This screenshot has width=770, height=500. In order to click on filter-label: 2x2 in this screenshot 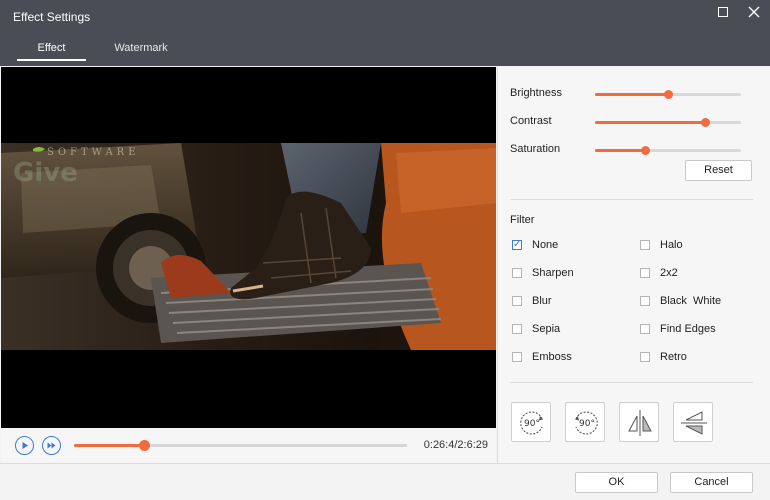, I will do `click(669, 273)`.